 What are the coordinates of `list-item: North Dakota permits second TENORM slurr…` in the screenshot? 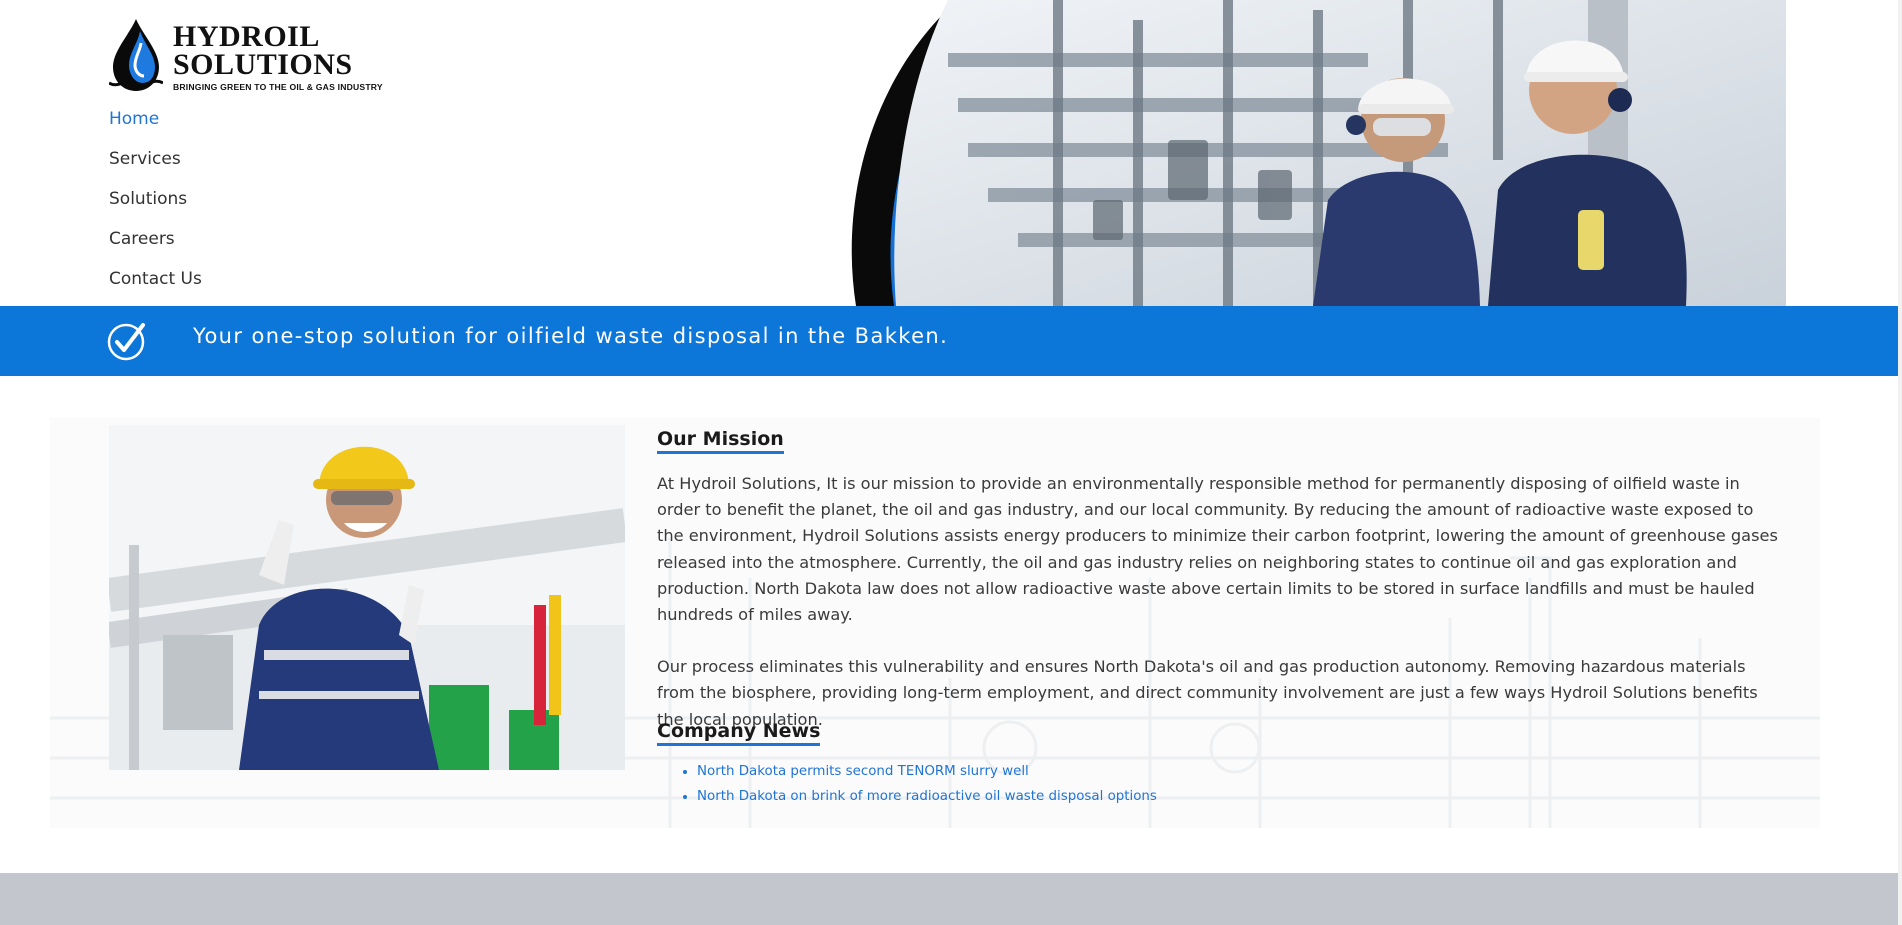 It's located at (1239, 772).